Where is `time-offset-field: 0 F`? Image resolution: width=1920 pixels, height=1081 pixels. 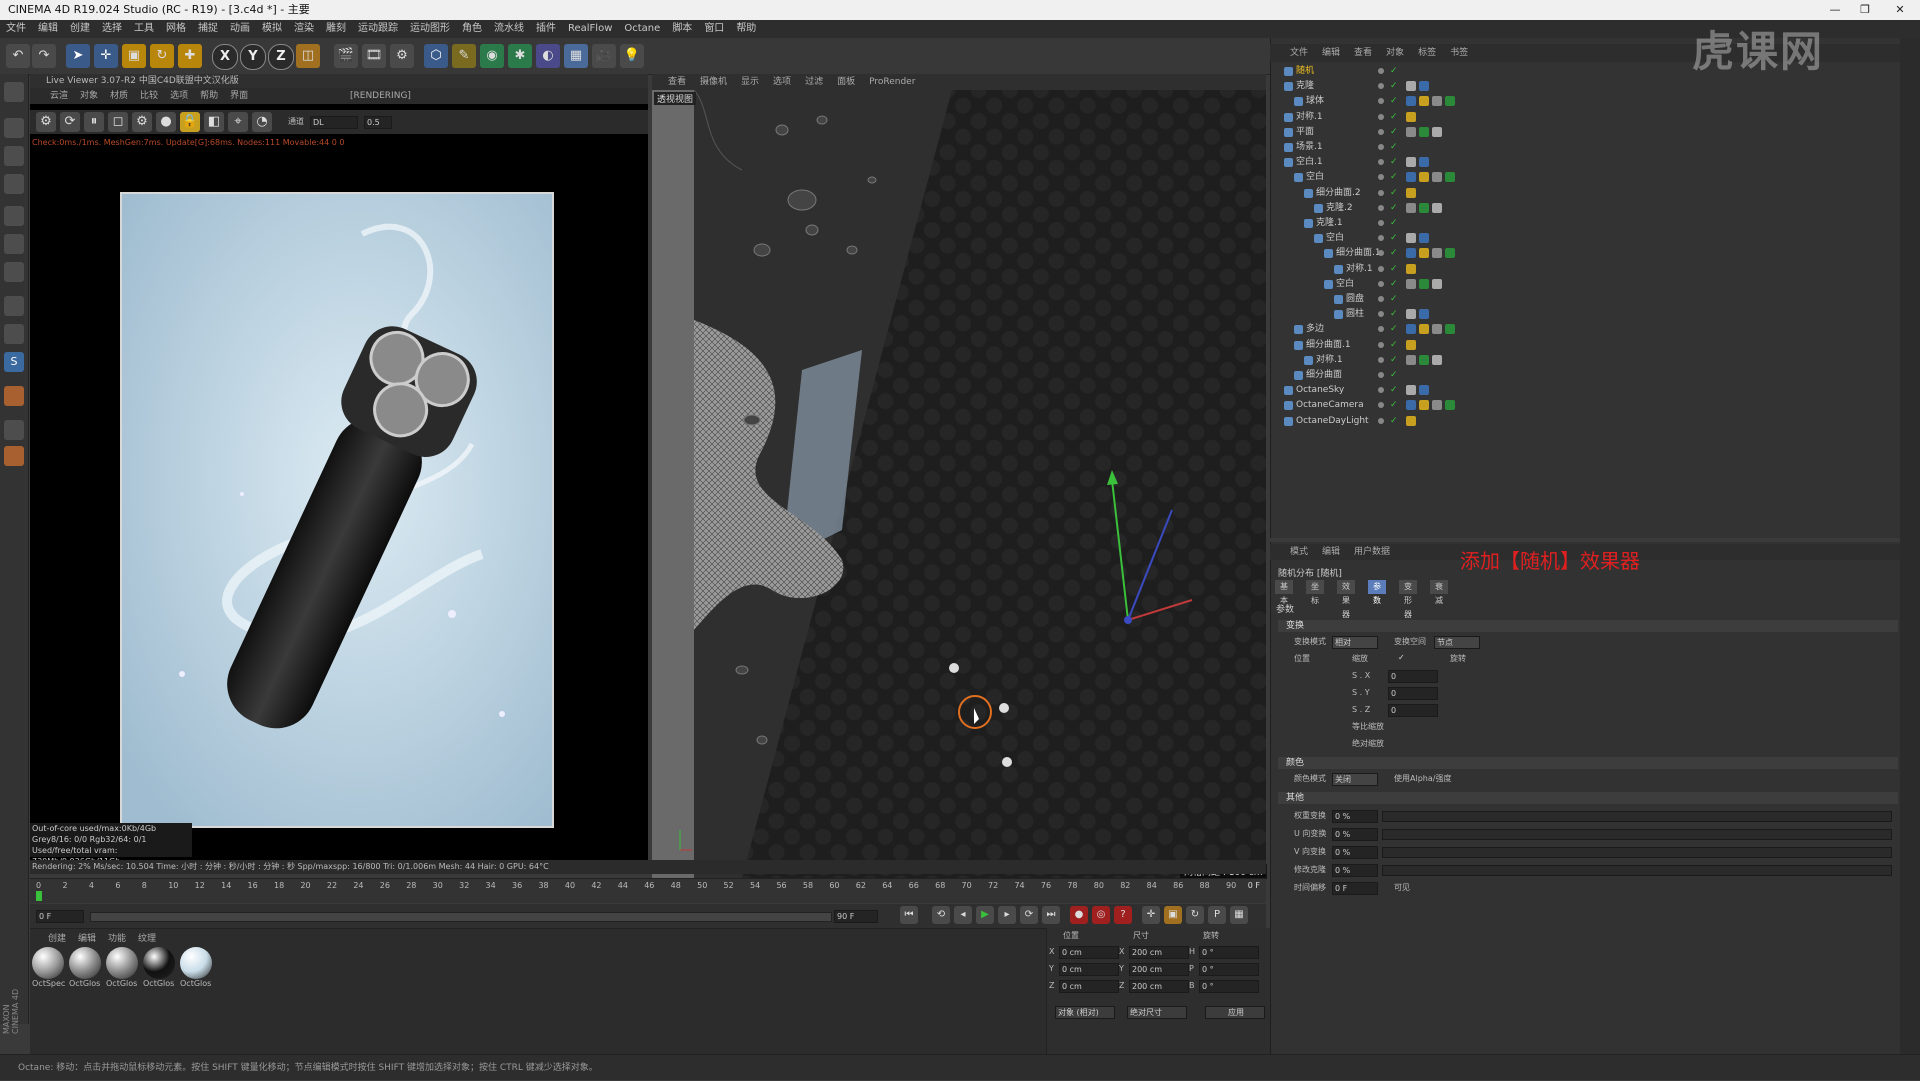 time-offset-field: 0 F is located at coordinates (1355, 888).